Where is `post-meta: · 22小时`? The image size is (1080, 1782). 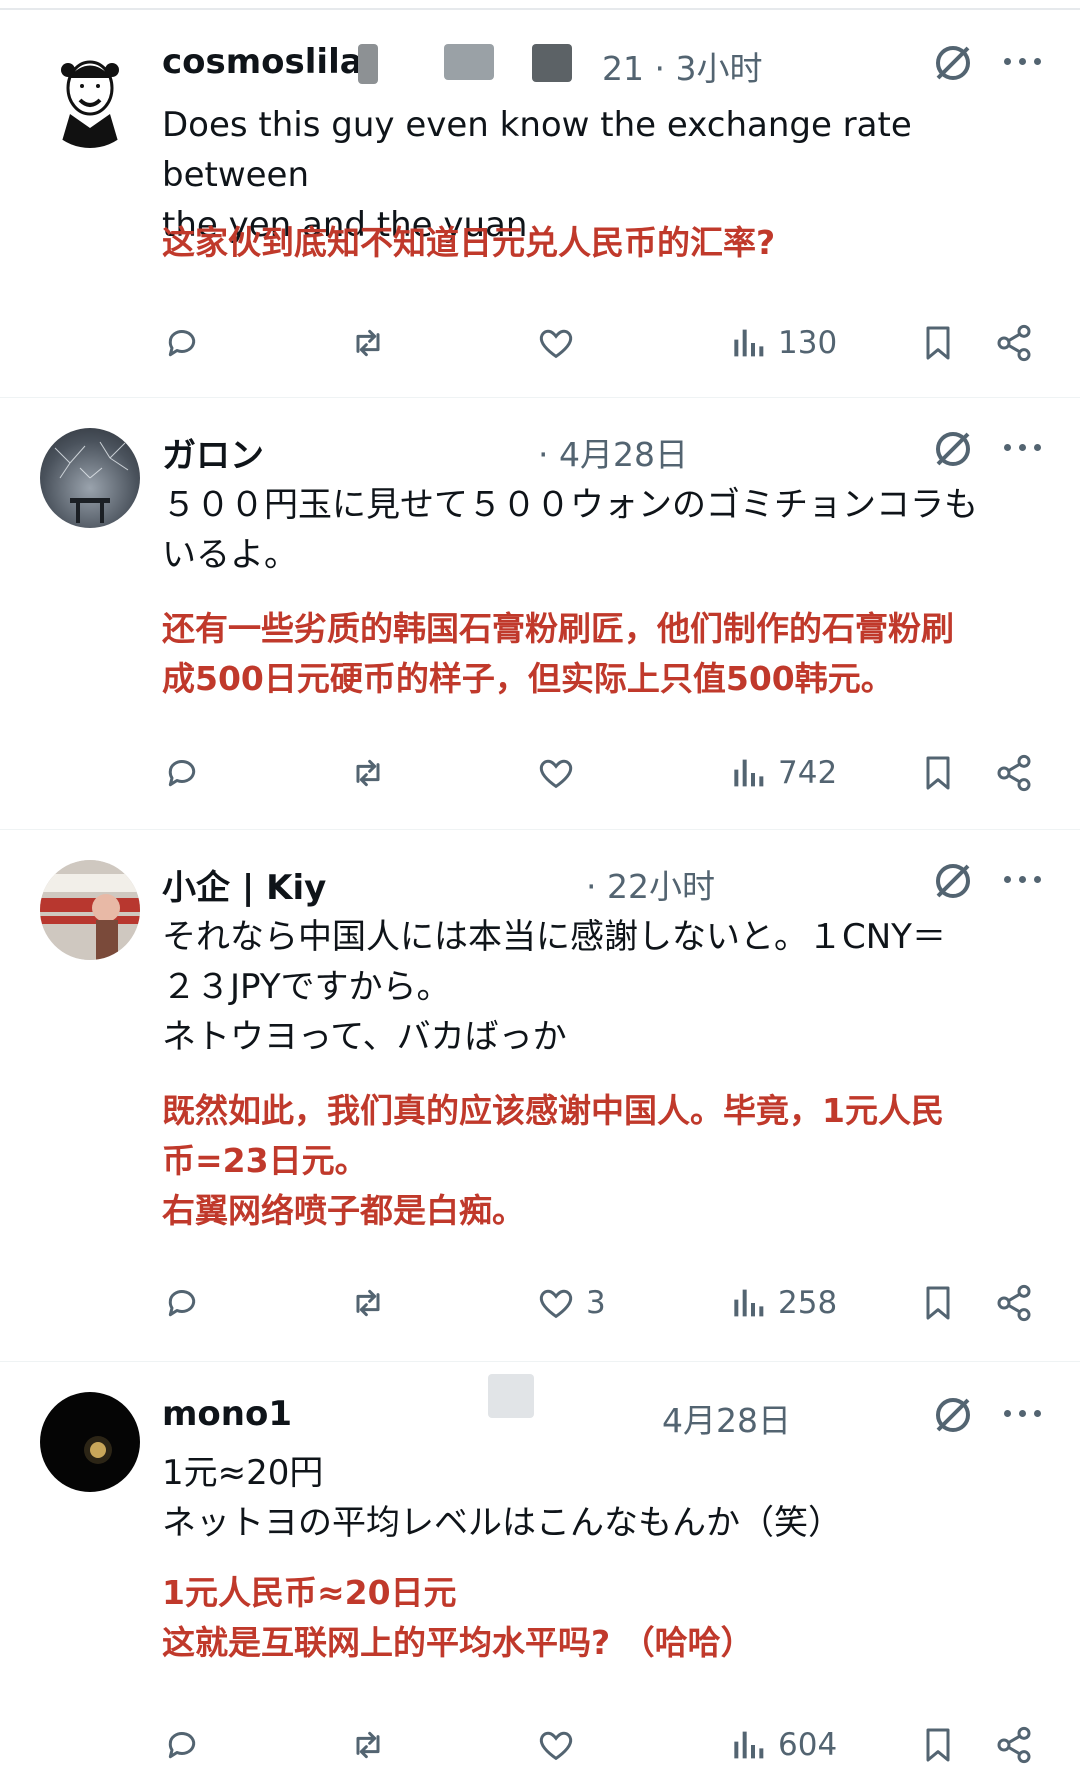 post-meta: · 22小时 is located at coordinates (650, 886).